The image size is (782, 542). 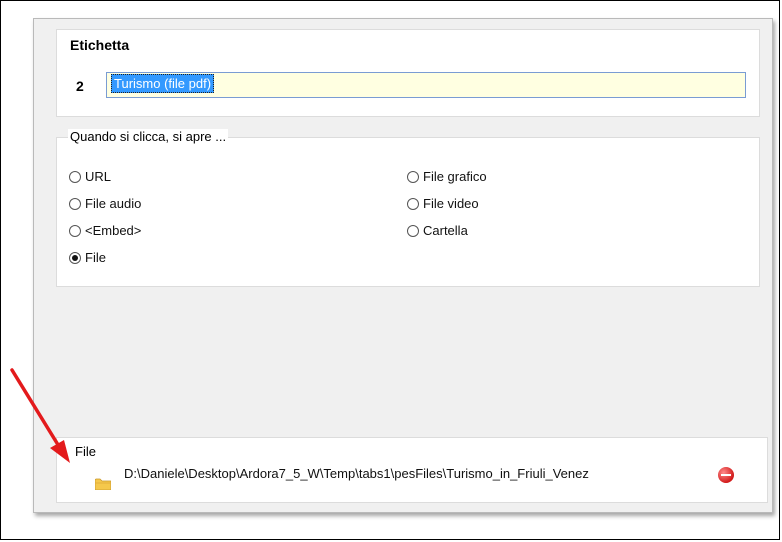 I want to click on radio-file-audio: File audio, so click(x=105, y=203).